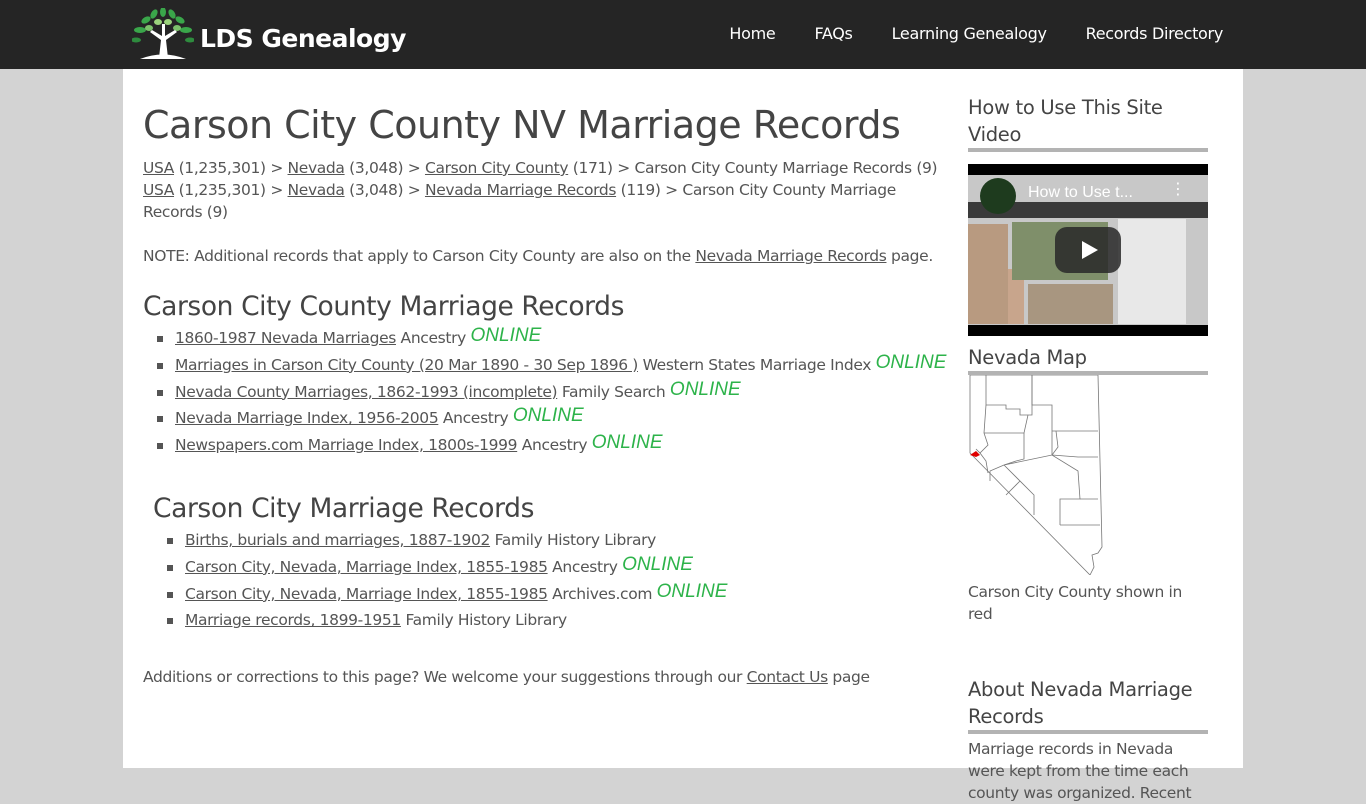 This screenshot has height=804, width=1366. Describe the element at coordinates (163, 33) in the screenshot. I see `tree-logo-icon` at that location.